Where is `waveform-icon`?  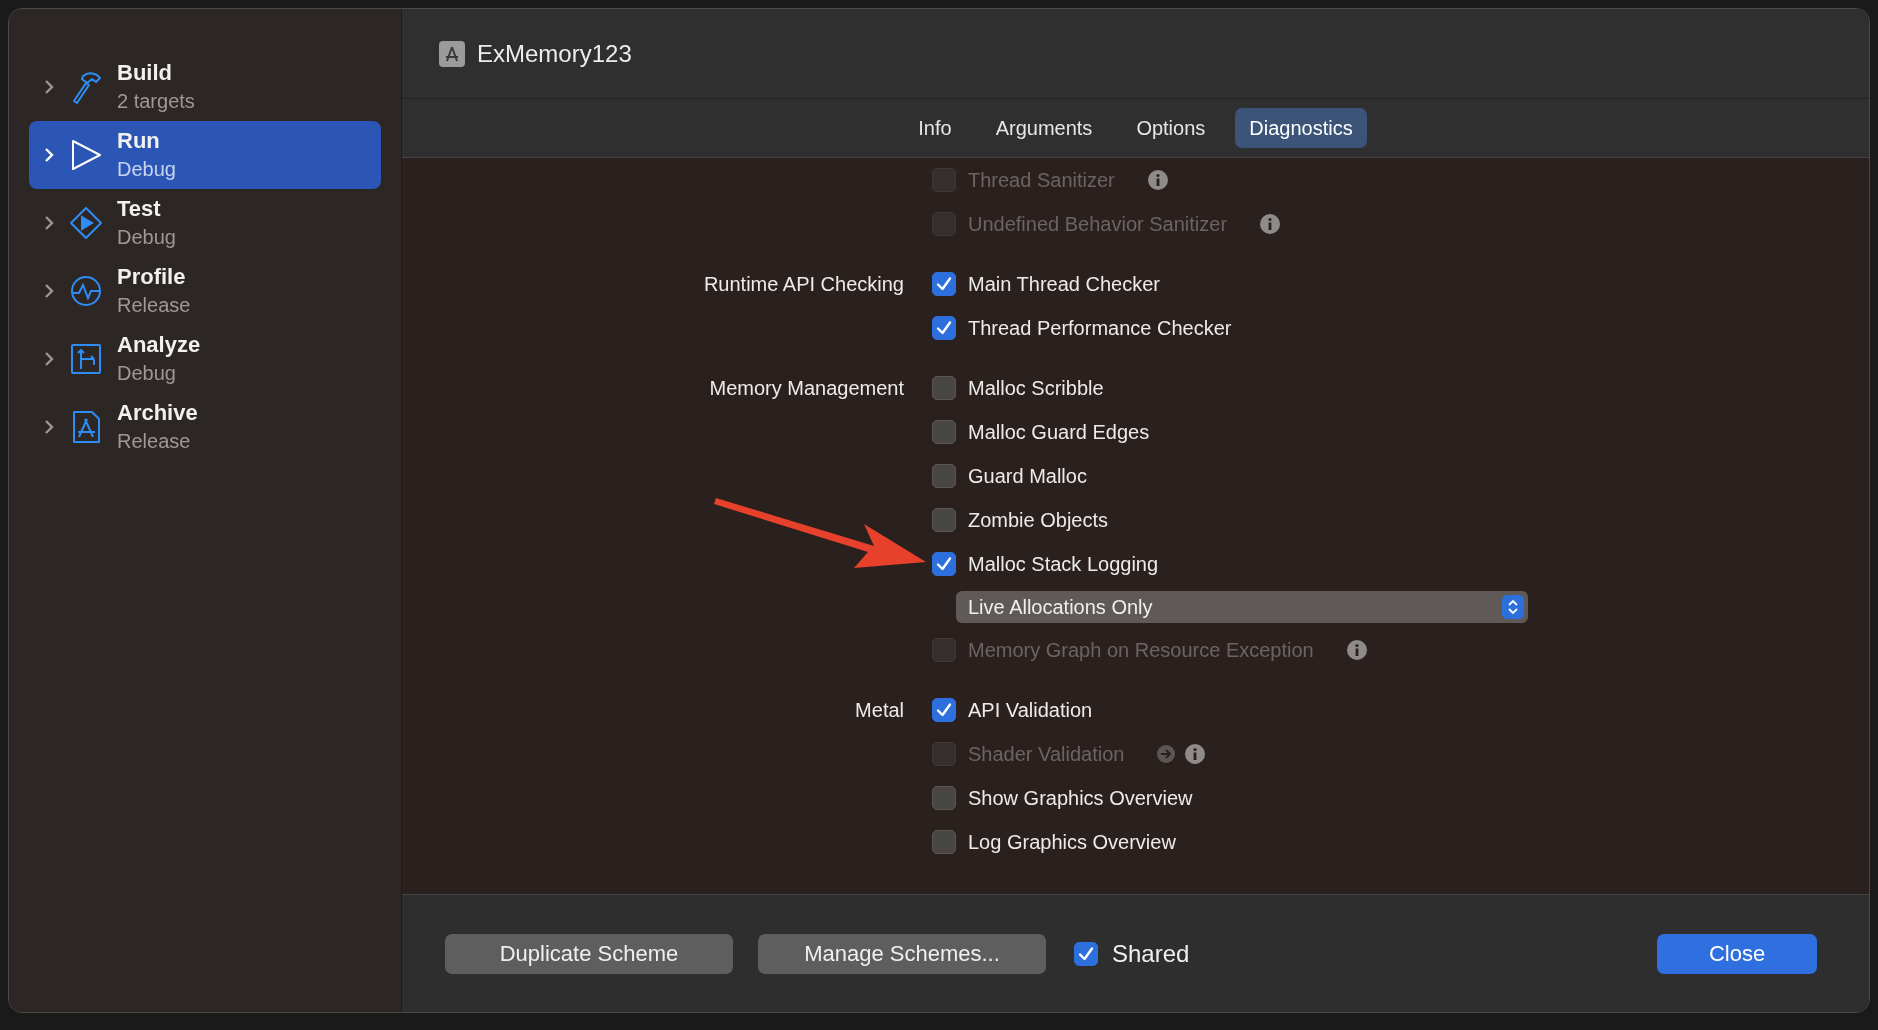 waveform-icon is located at coordinates (86, 291).